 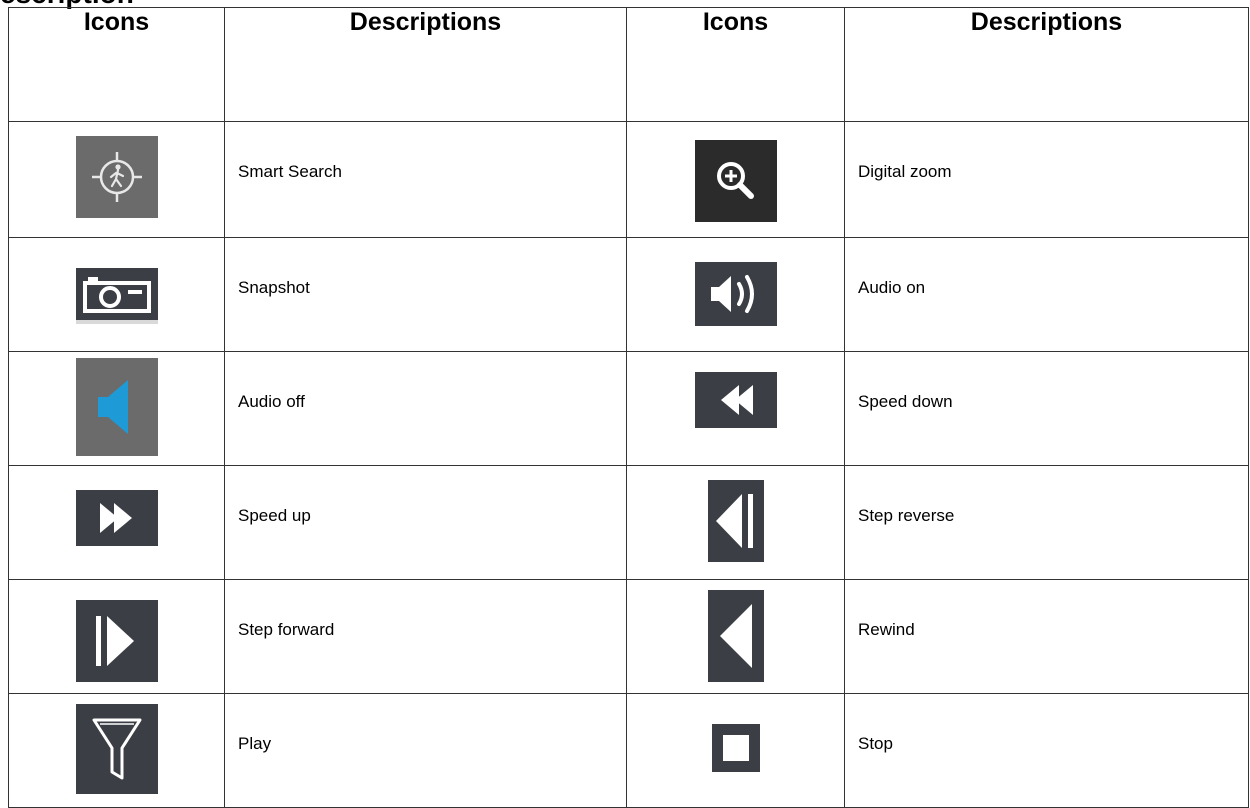 I want to click on speed-up-icon, so click(x=116, y=518).